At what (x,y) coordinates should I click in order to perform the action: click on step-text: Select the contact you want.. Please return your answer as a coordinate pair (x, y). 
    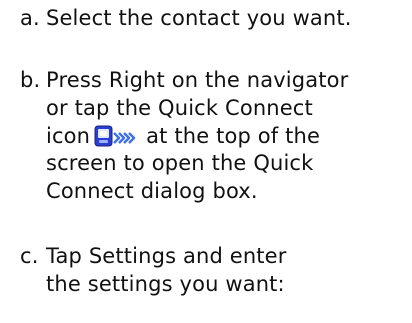
    Looking at the image, I should click on (227, 19).